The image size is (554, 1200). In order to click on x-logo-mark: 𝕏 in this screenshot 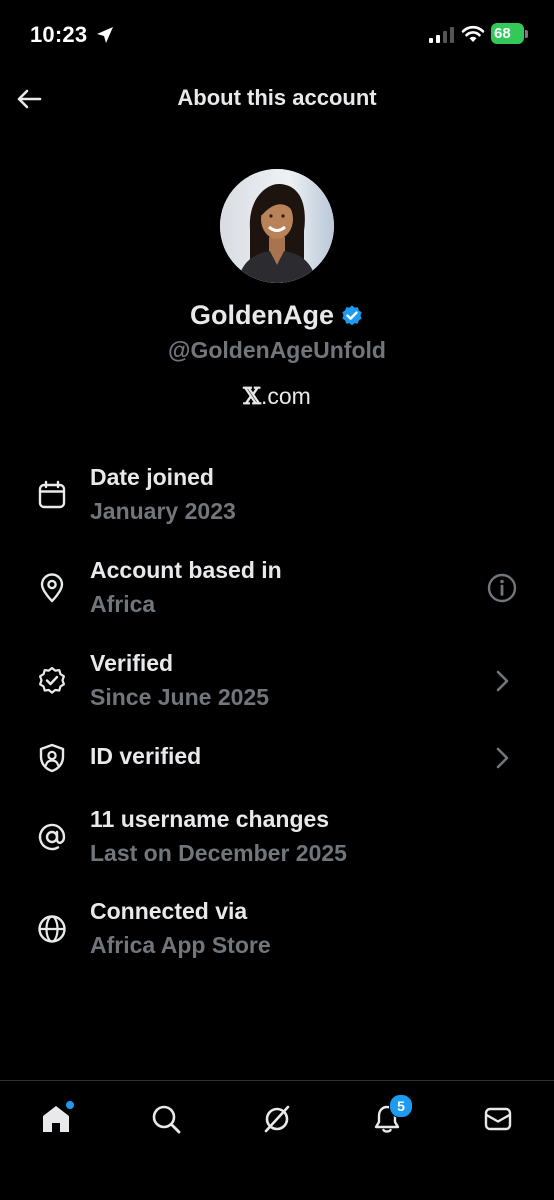, I will do `click(252, 396)`.